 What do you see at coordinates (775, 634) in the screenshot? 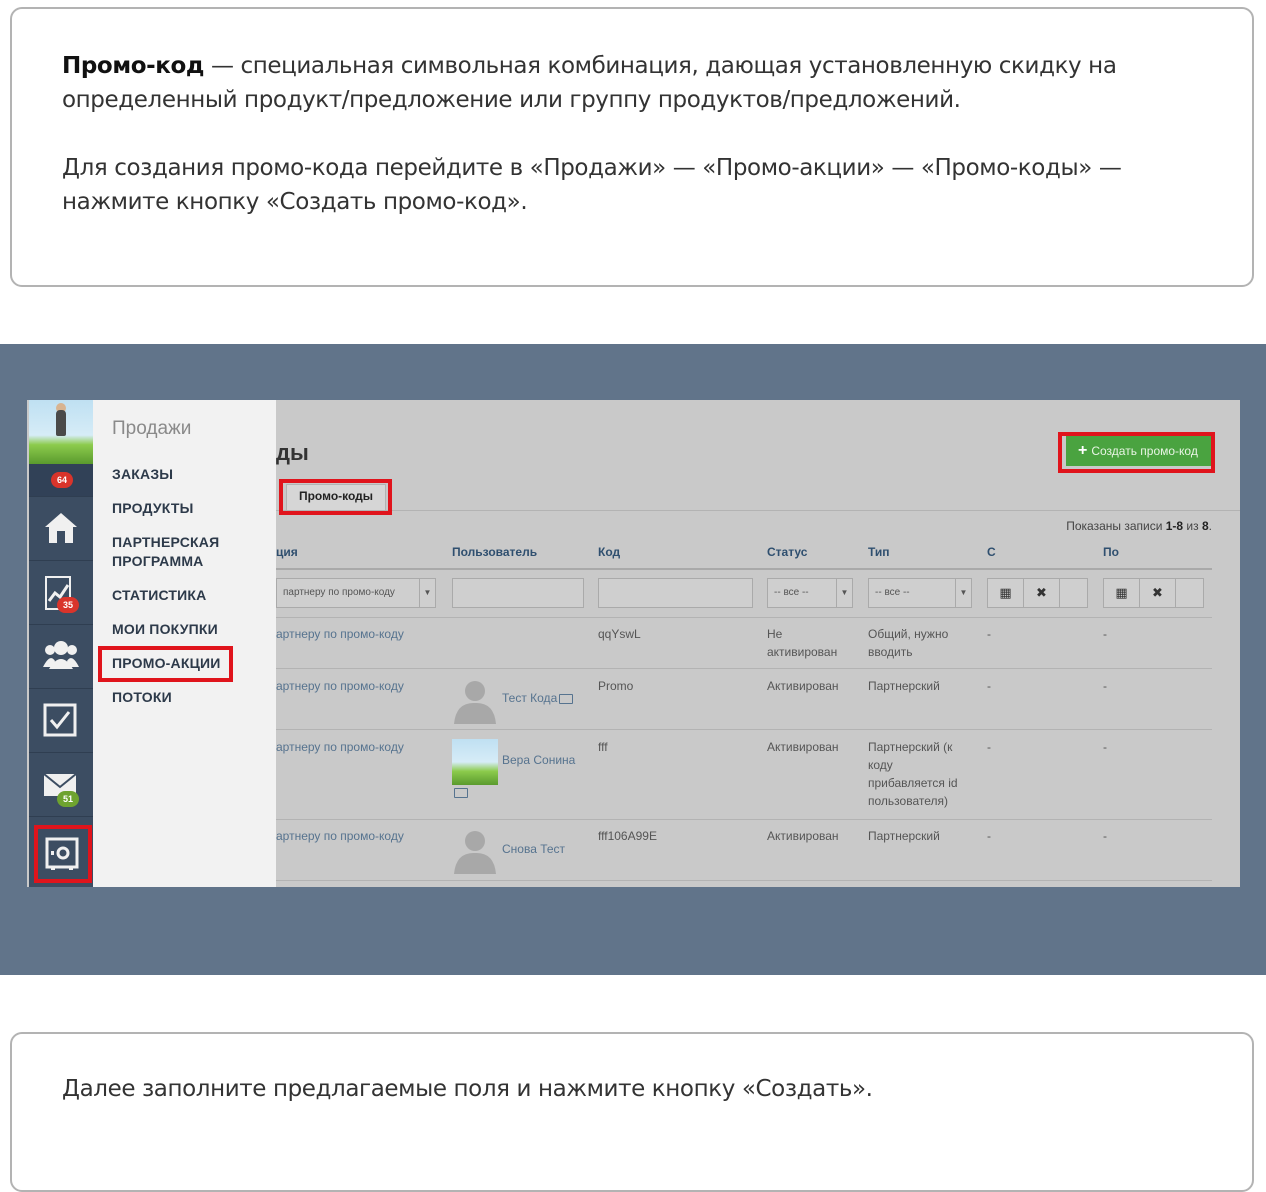
I see `row1-status-l1: Не` at bounding box center [775, 634].